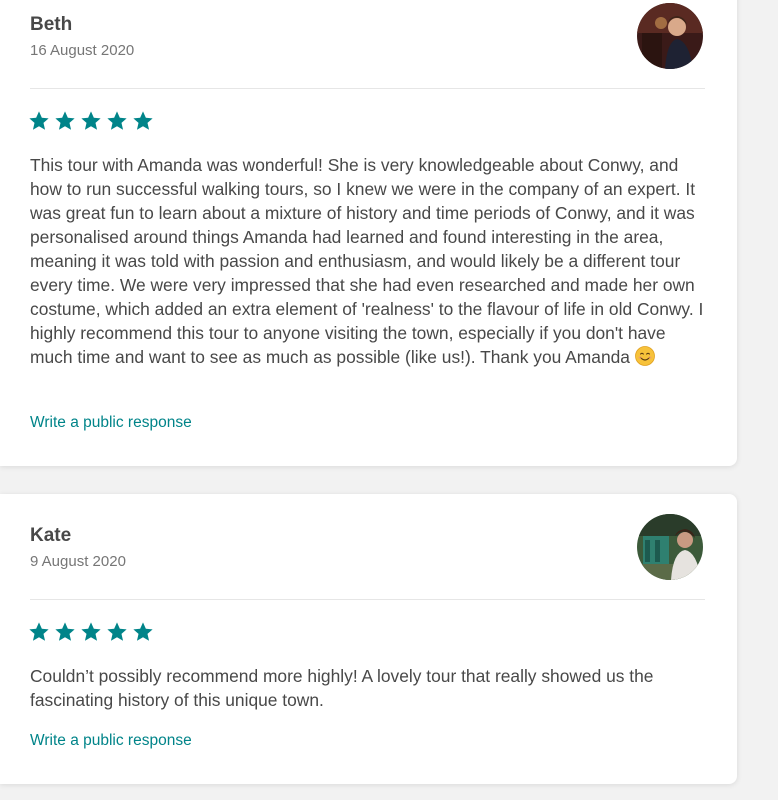 Image resolution: width=778 pixels, height=800 pixels. What do you see at coordinates (644, 356) in the screenshot?
I see `smiling-face-emoji` at bounding box center [644, 356].